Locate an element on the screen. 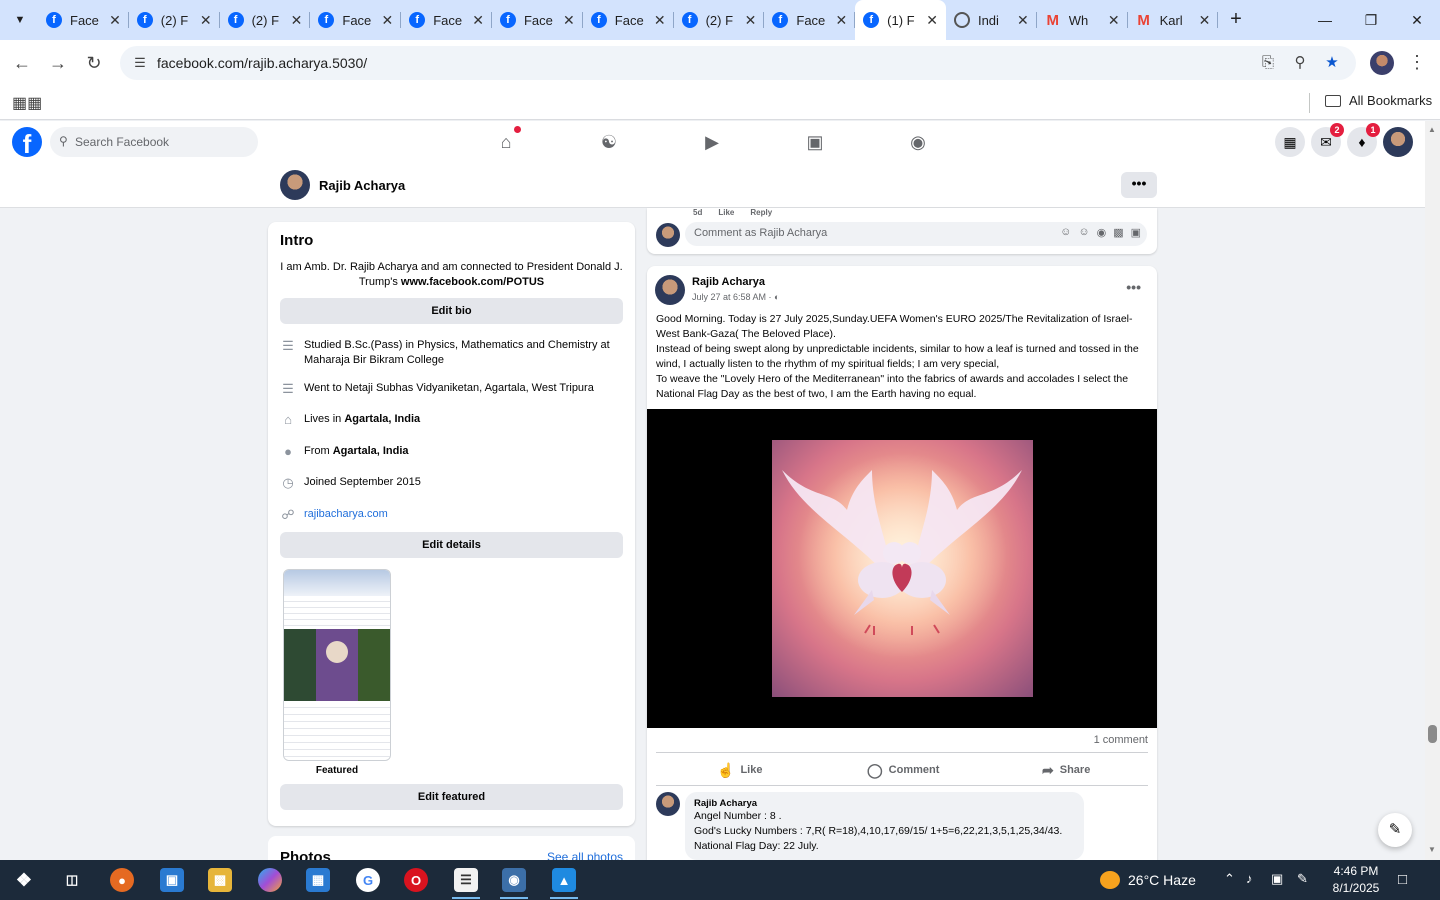 Image resolution: width=1440 pixels, height=900 pixels. prev-reply-link: Reply is located at coordinates (761, 212).